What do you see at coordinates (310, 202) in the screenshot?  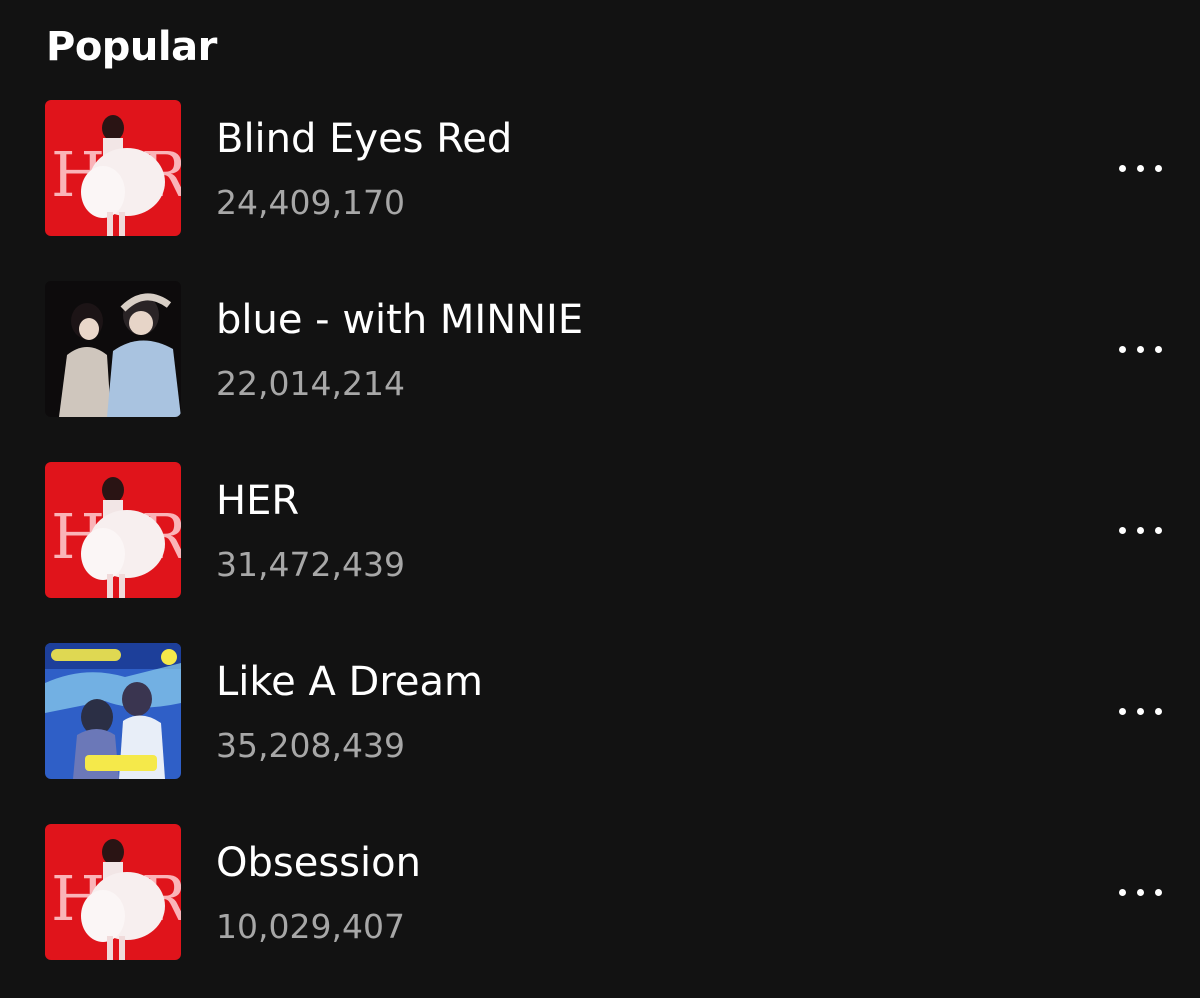 I see `play-count: 24,409,170` at bounding box center [310, 202].